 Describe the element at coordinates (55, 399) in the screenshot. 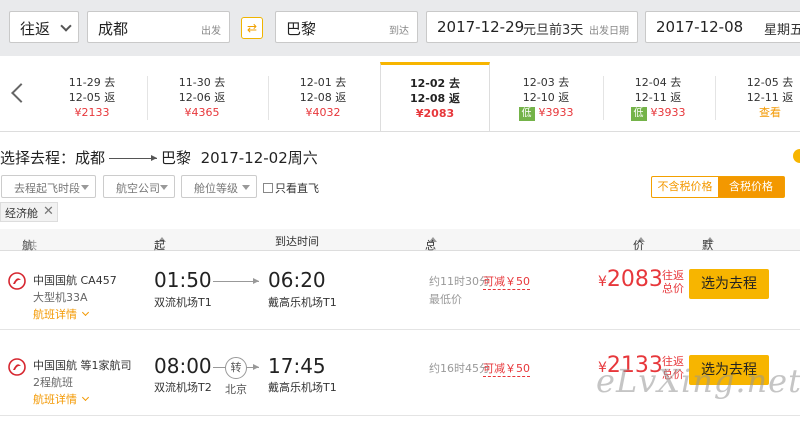

I see `flight-detail-label: 航班详情` at that location.